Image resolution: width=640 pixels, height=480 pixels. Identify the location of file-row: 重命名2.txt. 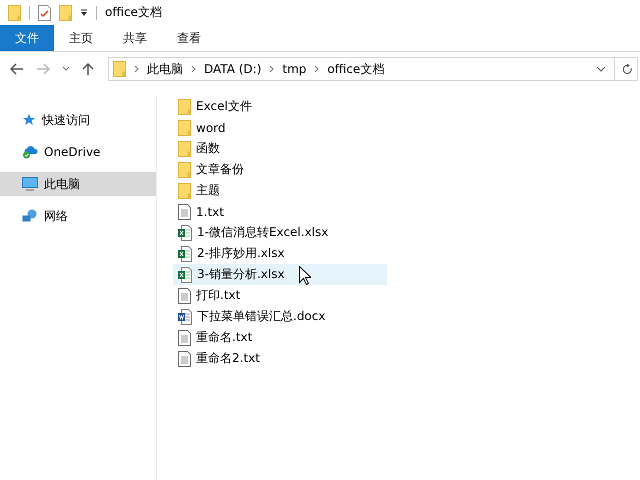
(280, 358).